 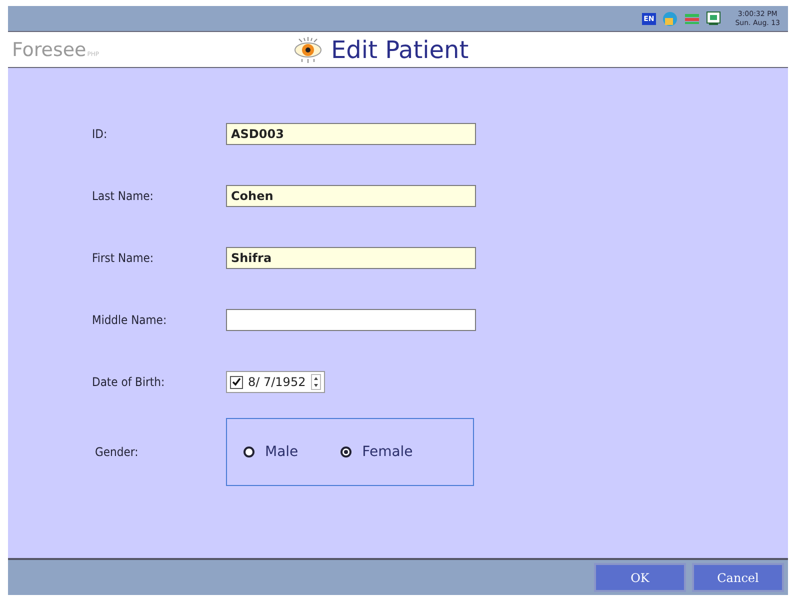 I want to click on text-field: Shifra, so click(x=351, y=258).